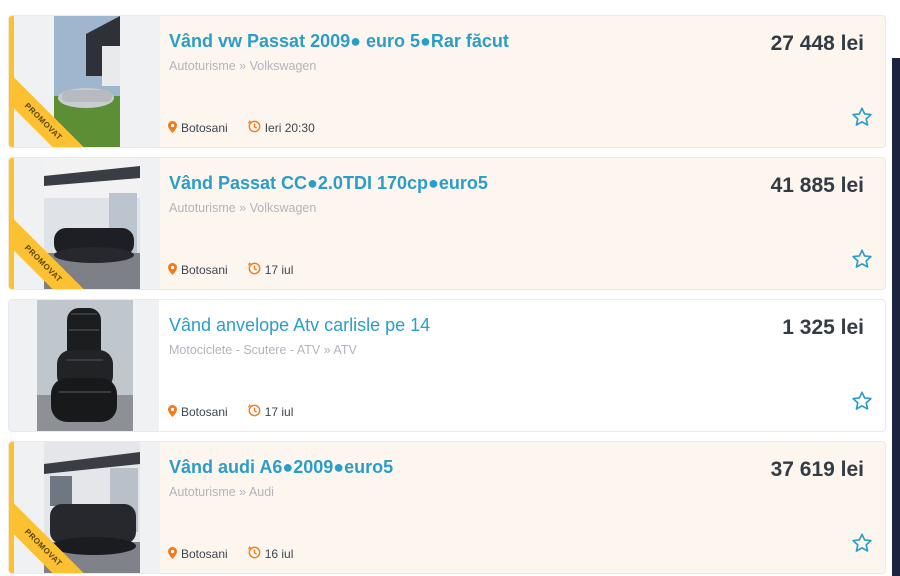  What do you see at coordinates (281, 467) in the screenshot?
I see `listing-title: Vând audi A6●2009●euro5` at bounding box center [281, 467].